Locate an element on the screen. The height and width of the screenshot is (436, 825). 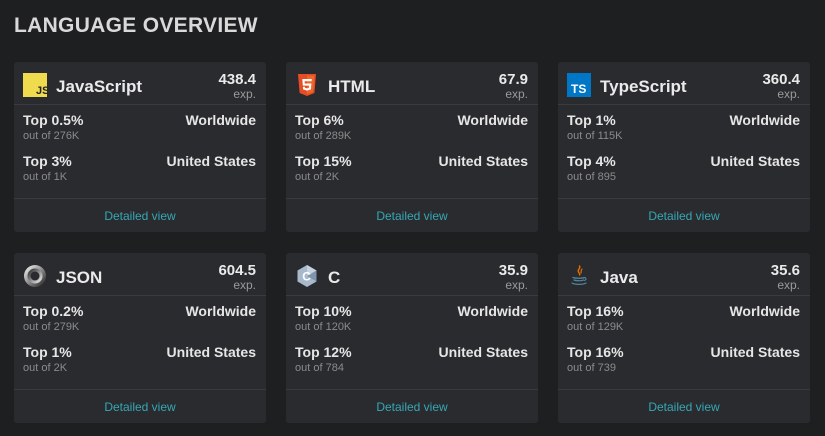
rank-united-states: Top 4% out of 895 United States is located at coordinates (684, 166).